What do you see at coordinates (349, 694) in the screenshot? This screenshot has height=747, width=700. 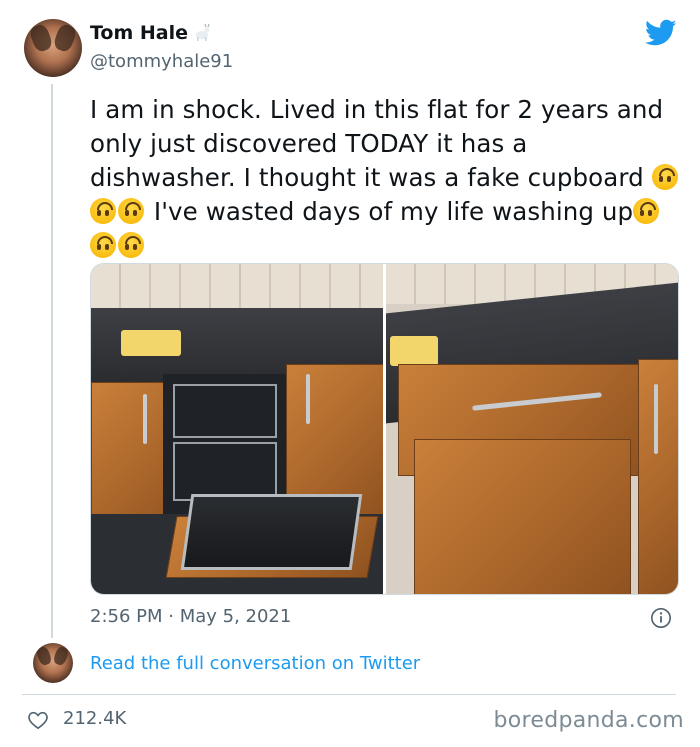 I see `divider` at bounding box center [349, 694].